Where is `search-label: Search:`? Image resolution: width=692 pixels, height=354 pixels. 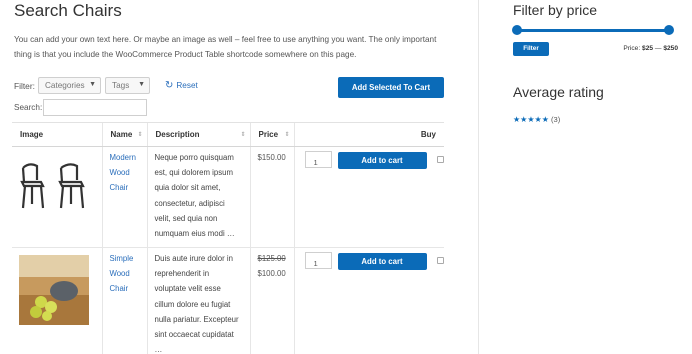 search-label: Search: is located at coordinates (28, 107).